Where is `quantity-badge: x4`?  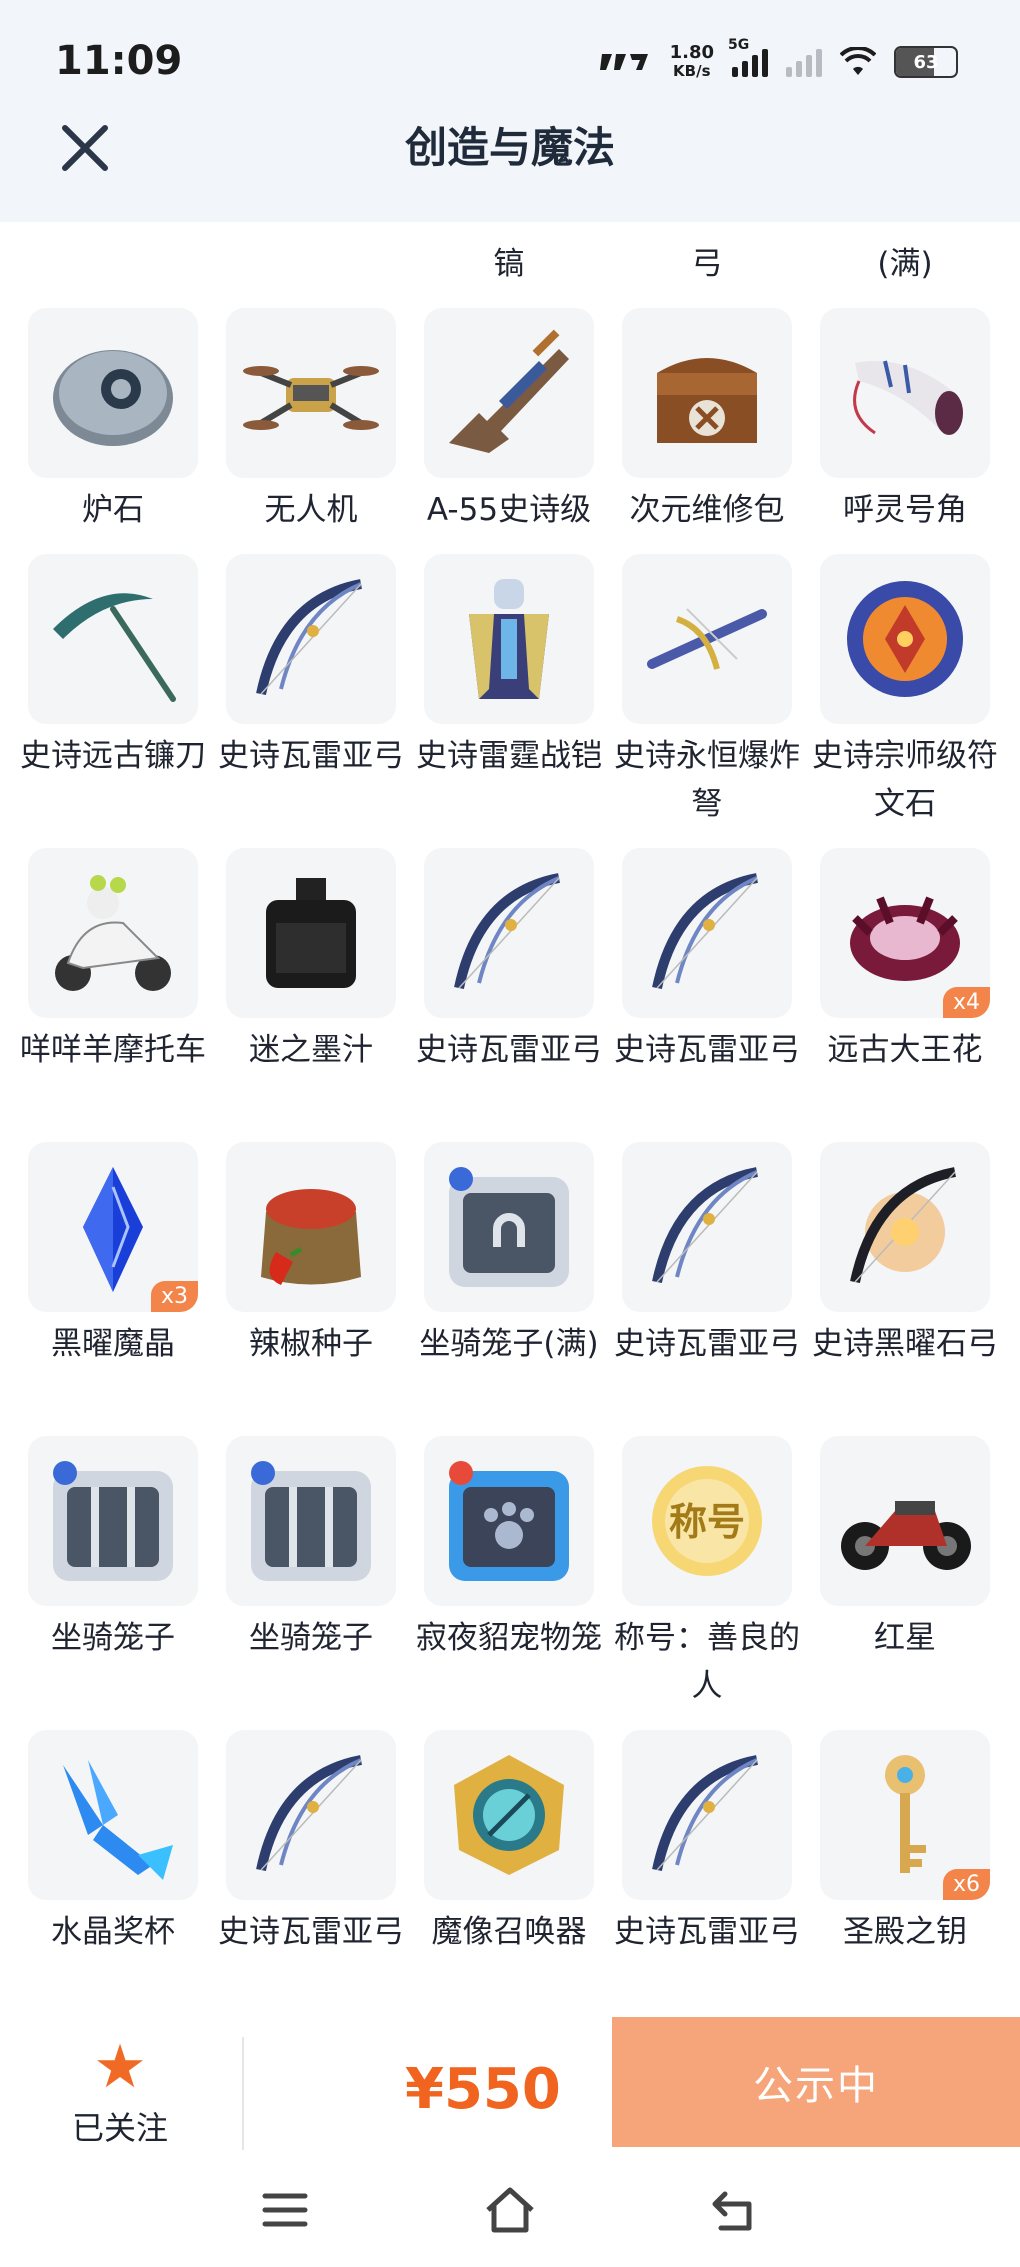 quantity-badge: x4 is located at coordinates (966, 1002).